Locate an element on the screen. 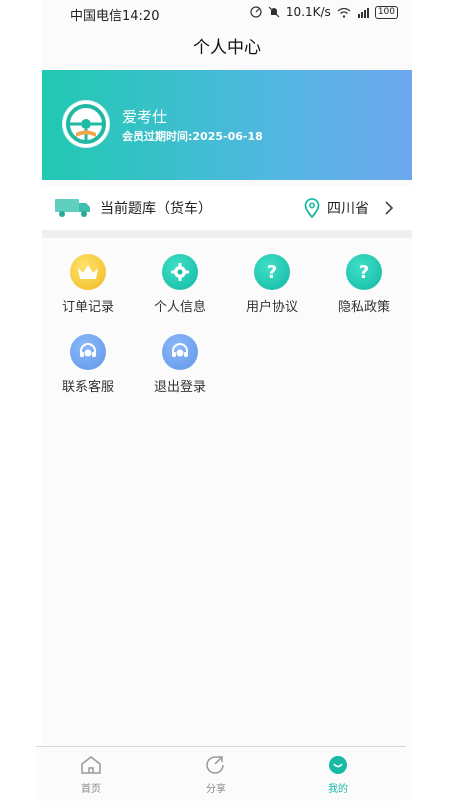 The image size is (450, 801). wifi-icon is located at coordinates (344, 12).